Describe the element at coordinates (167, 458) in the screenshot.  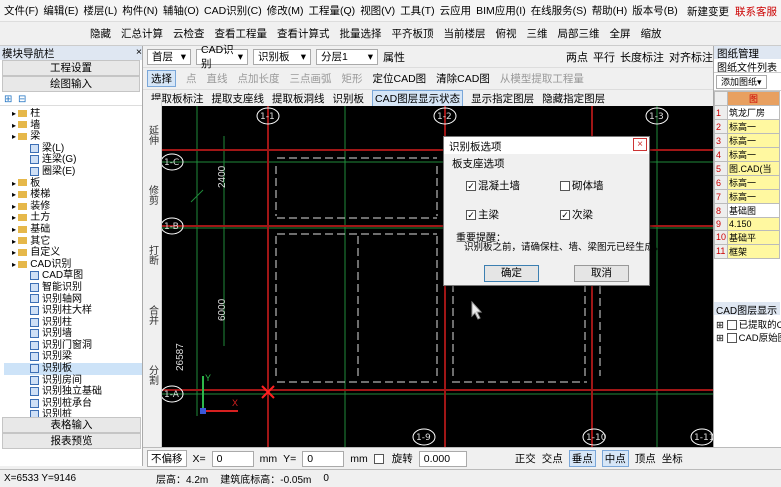
I see `no-offset-select: 不偏移` at that location.